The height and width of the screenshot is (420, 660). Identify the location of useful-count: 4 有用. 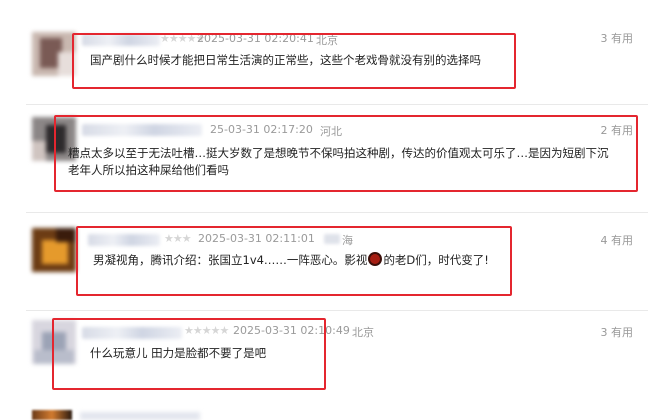
(617, 240).